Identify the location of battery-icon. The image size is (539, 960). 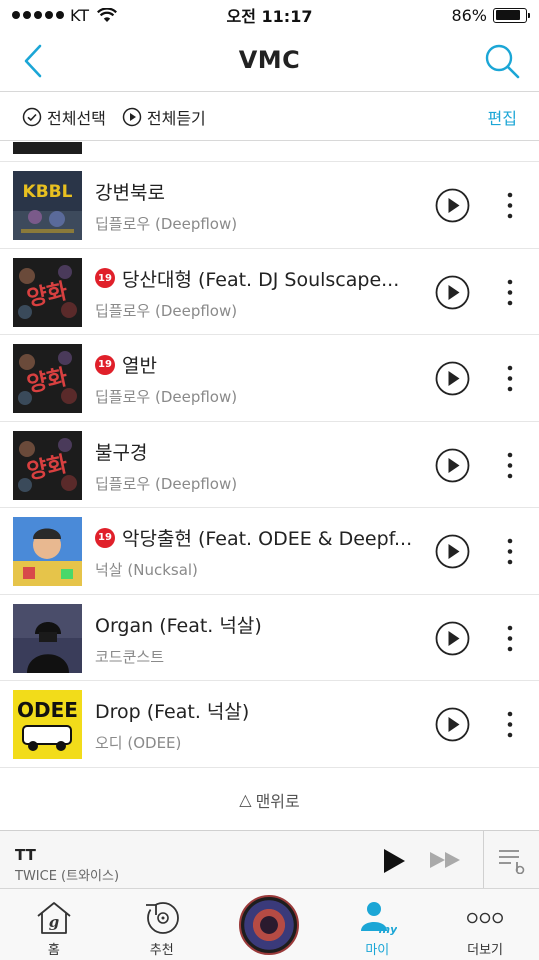
(511, 15).